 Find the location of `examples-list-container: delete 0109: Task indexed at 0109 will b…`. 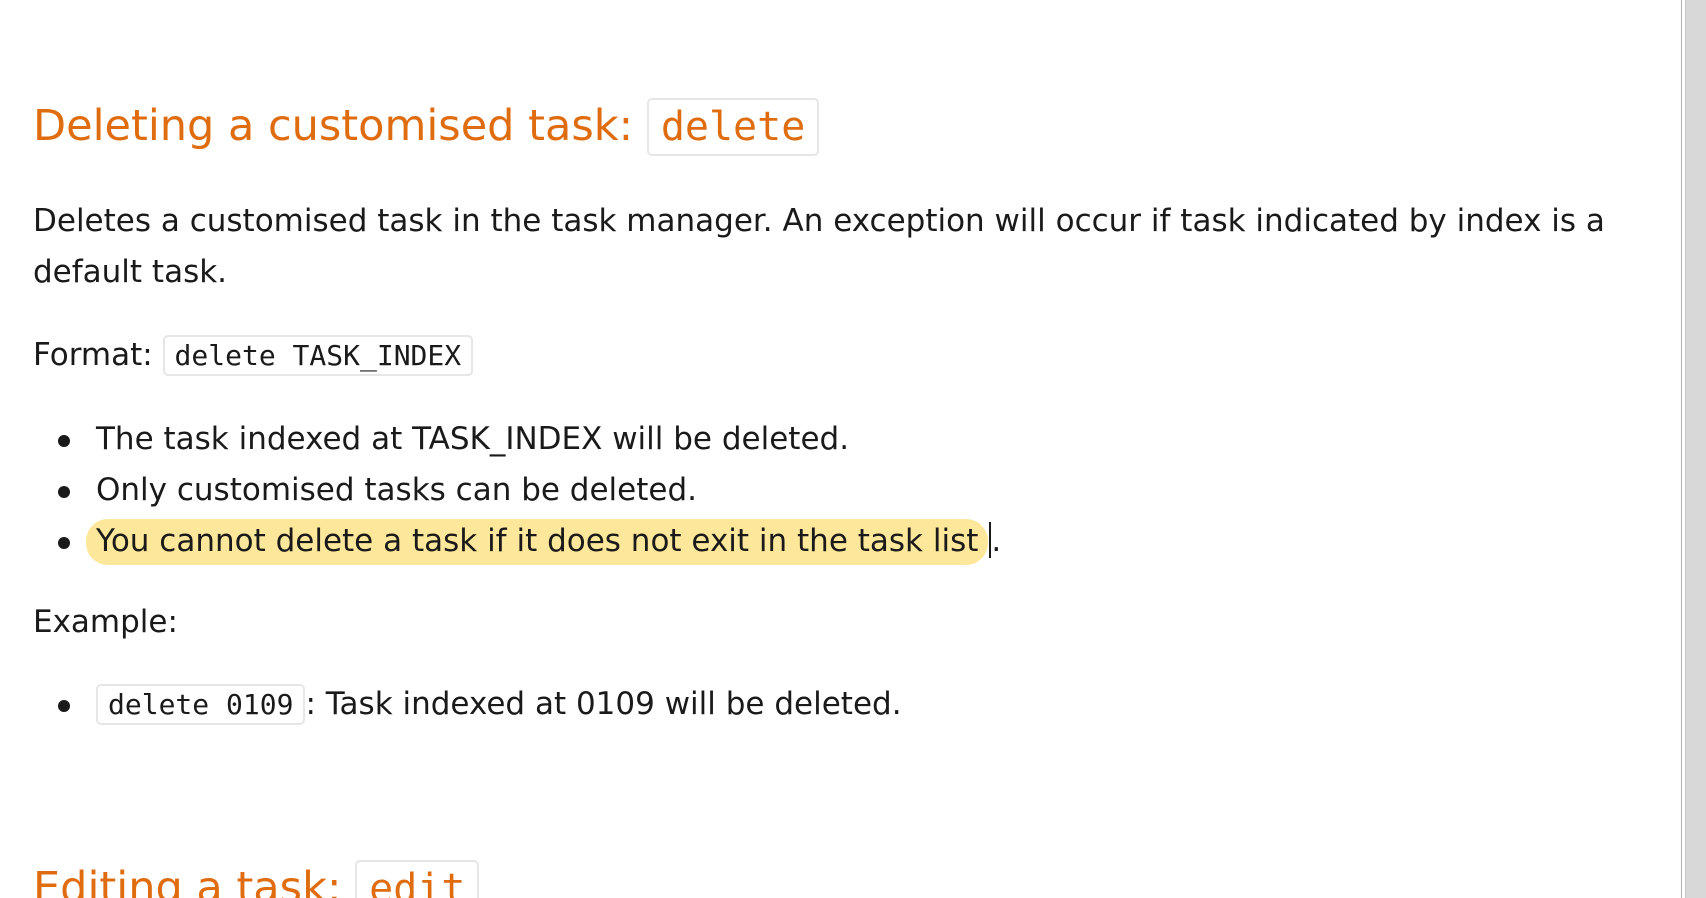

examples-list-container: delete 0109: Task indexed at 0109 will b… is located at coordinates (467, 704).